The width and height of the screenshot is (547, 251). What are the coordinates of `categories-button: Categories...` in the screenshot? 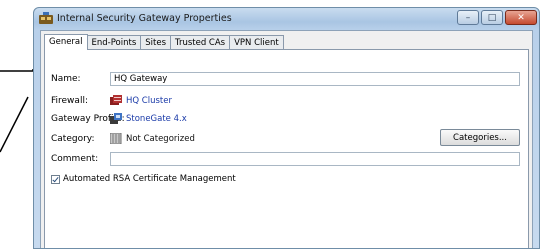 It's located at (480, 137).